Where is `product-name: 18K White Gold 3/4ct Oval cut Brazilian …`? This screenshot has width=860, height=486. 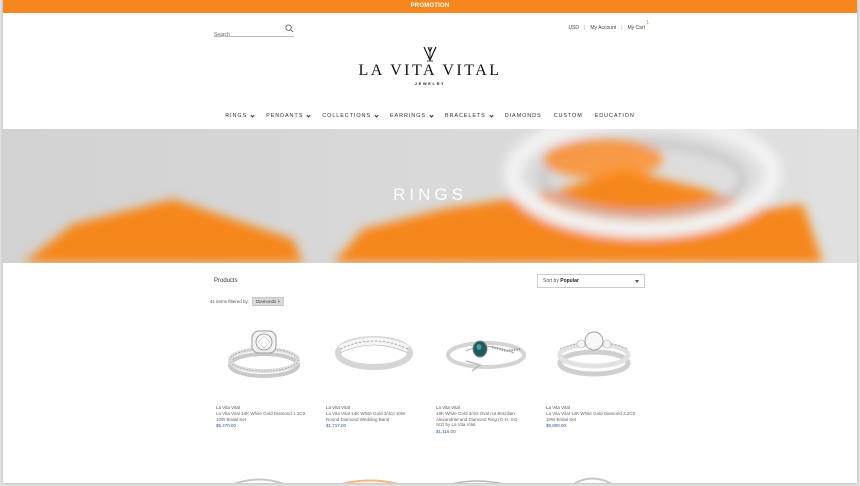 product-name: 18K White Gold 3/4ct Oval cut Brazilian … is located at coordinates (481, 419).